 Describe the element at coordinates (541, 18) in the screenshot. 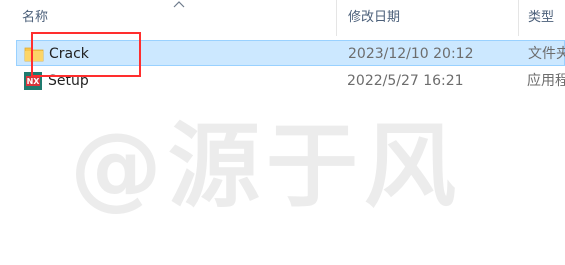

I see `column-header-type: 类型` at that location.